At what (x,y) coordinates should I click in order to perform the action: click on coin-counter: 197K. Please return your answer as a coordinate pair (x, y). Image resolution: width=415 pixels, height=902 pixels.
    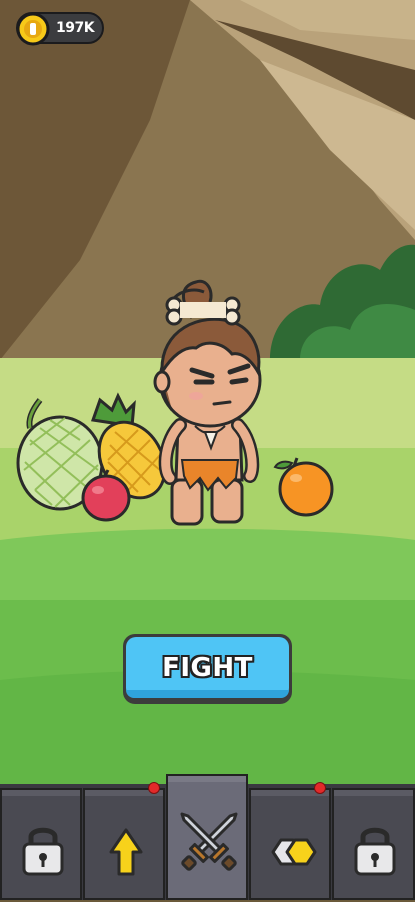
    Looking at the image, I should click on (60, 29).